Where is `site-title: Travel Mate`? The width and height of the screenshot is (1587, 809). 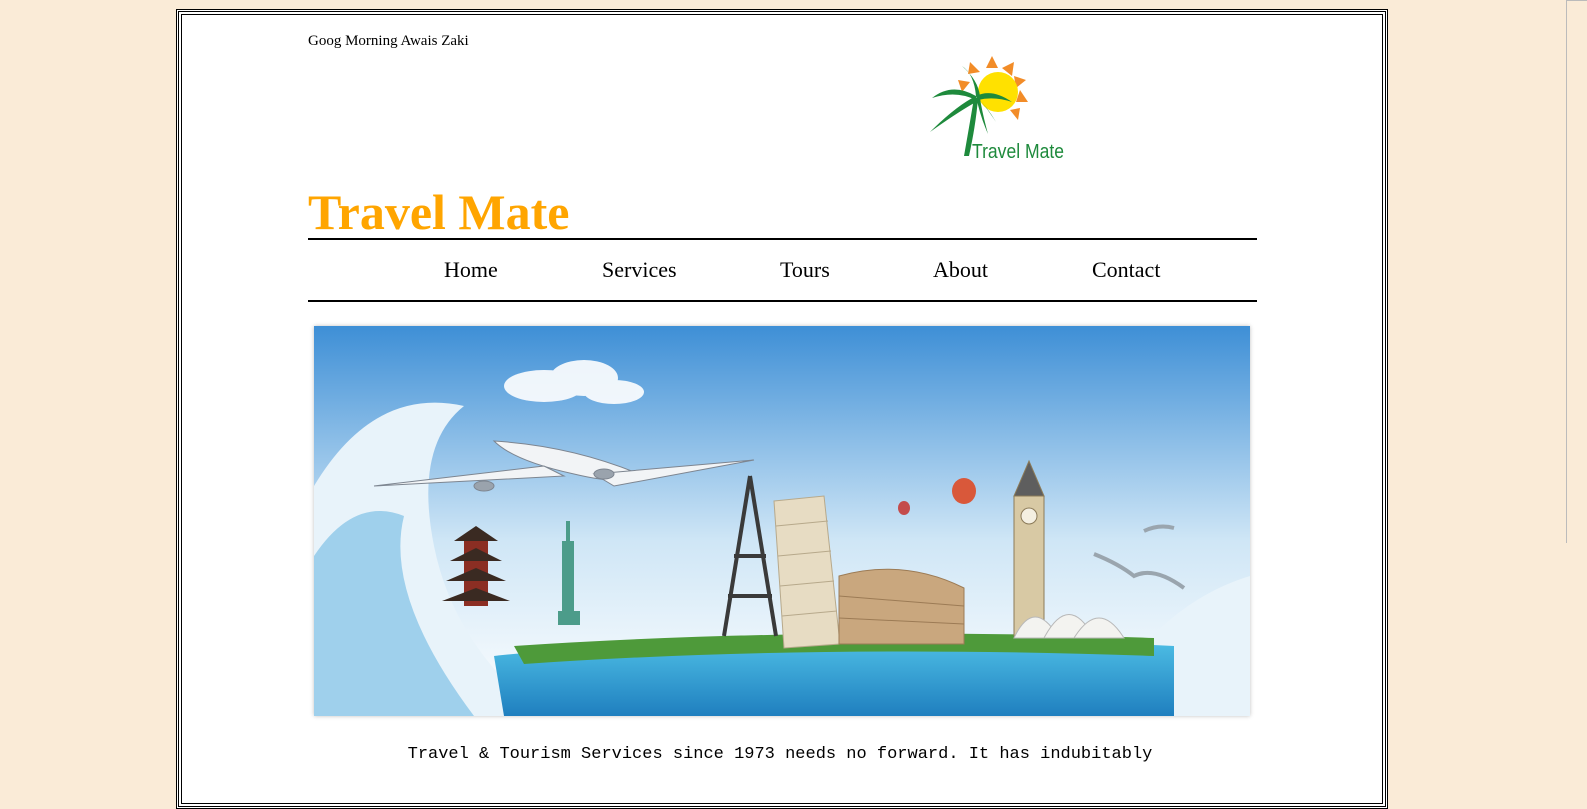 site-title: Travel Mate is located at coordinates (439, 212).